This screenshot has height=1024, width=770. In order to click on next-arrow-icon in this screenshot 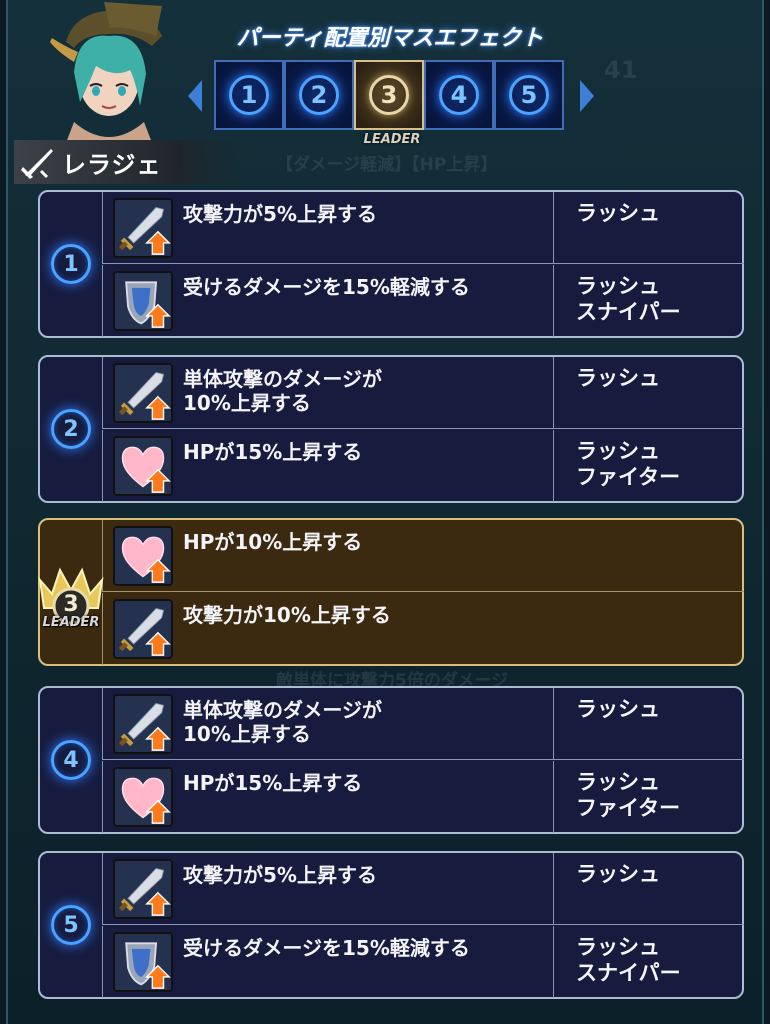, I will do `click(587, 96)`.